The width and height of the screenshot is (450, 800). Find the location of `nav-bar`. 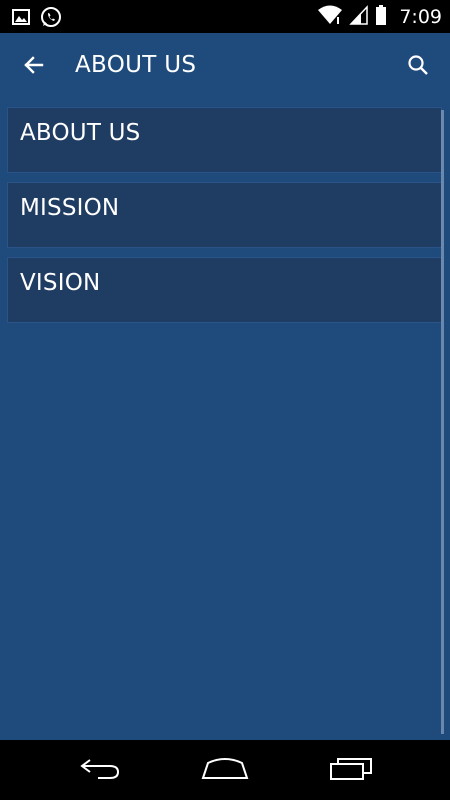

nav-bar is located at coordinates (225, 770).